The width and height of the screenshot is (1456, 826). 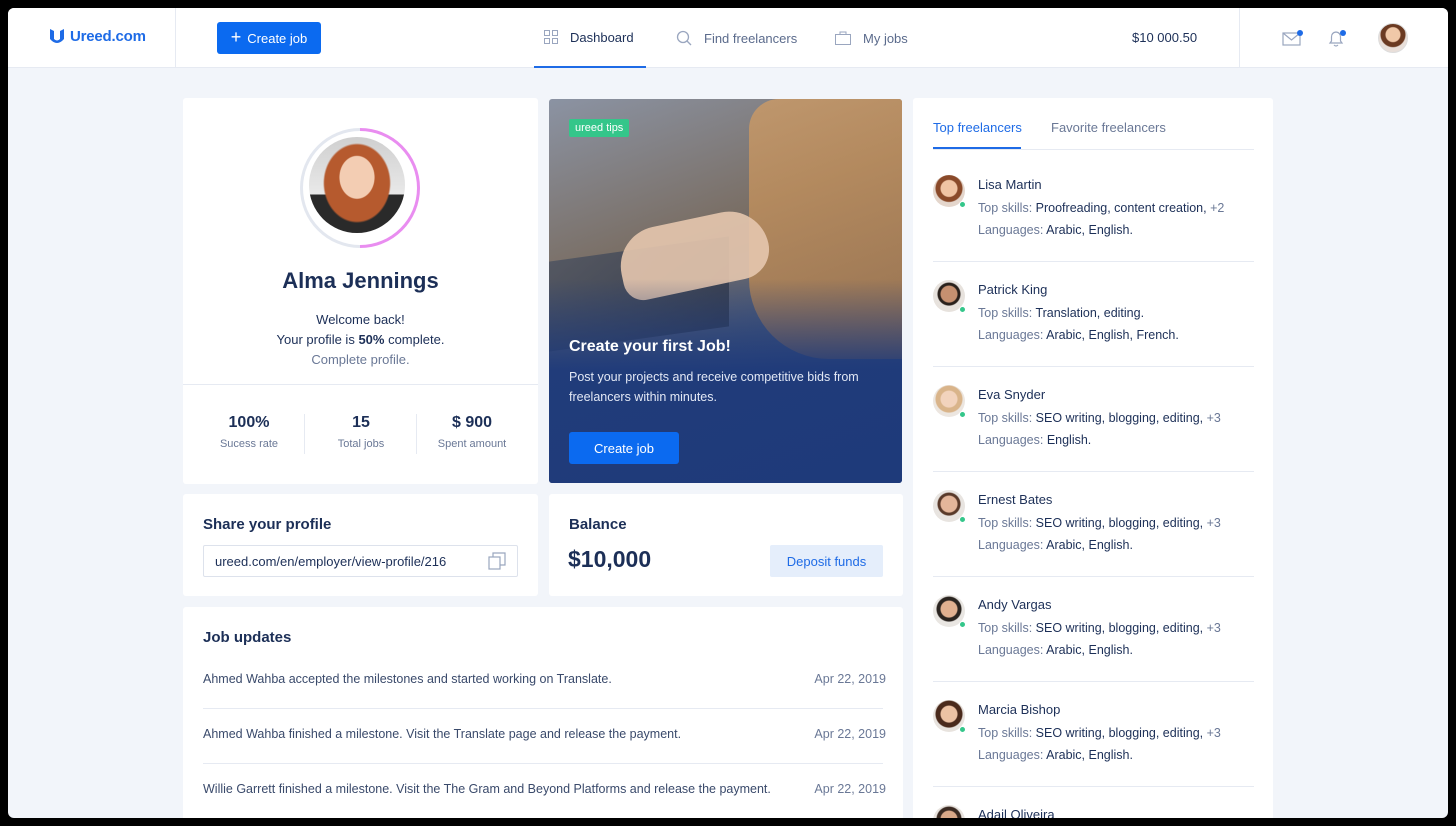 I want to click on profile-name: Alma Jennings, so click(x=360, y=280).